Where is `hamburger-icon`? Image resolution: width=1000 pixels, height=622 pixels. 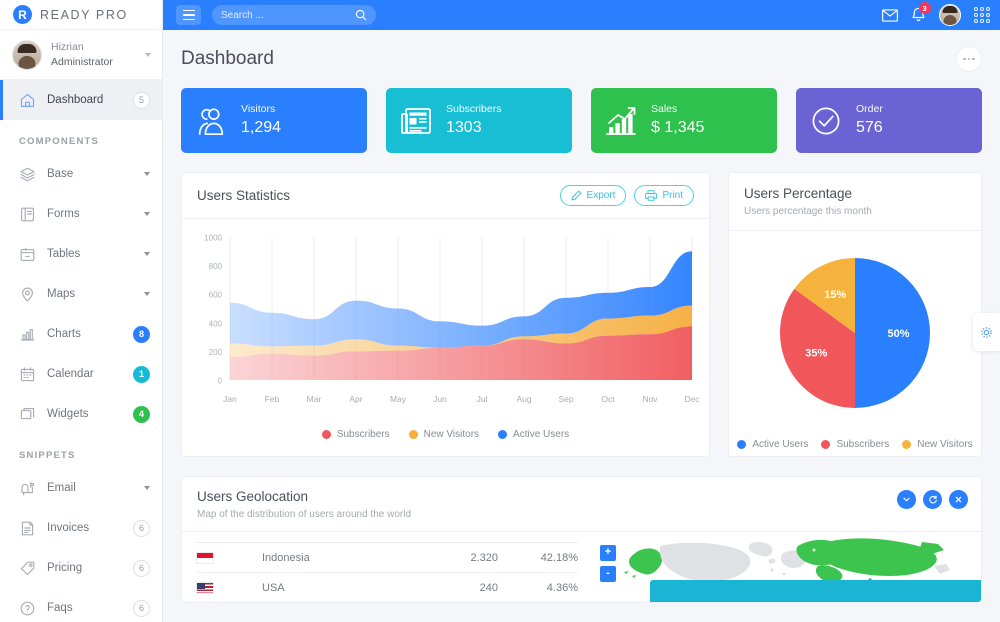
hamburger-icon is located at coordinates (188, 15).